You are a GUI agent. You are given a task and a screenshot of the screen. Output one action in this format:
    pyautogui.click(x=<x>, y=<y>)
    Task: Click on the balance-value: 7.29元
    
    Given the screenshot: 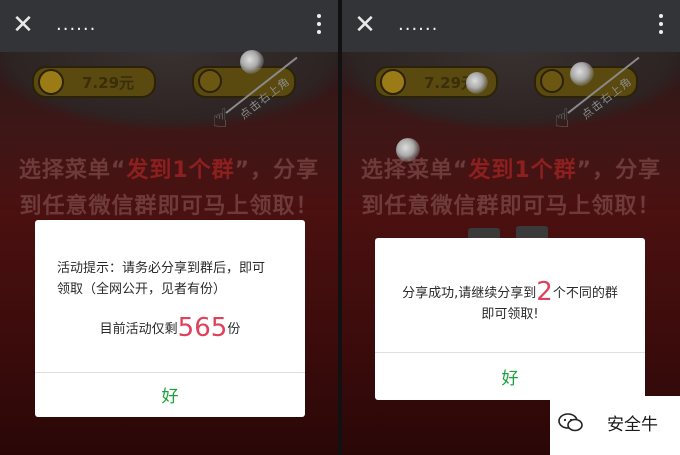 What is the action you would take?
    pyautogui.click(x=108, y=83)
    